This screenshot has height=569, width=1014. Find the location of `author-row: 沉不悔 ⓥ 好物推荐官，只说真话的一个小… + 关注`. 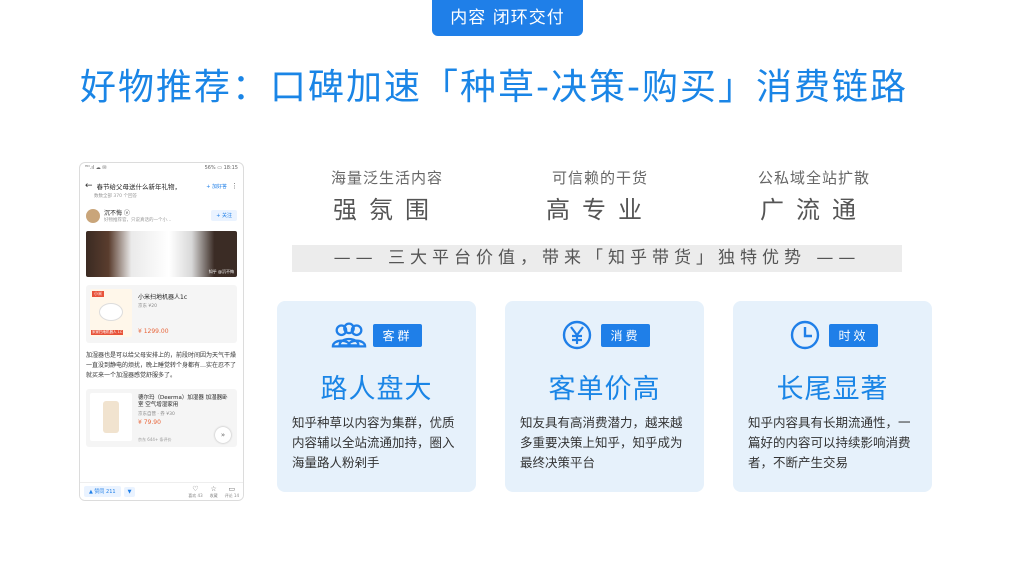

author-row: 沉不悔 ⓥ 好物推荐官，只说真话的一个小… + 关注 is located at coordinates (161, 215).